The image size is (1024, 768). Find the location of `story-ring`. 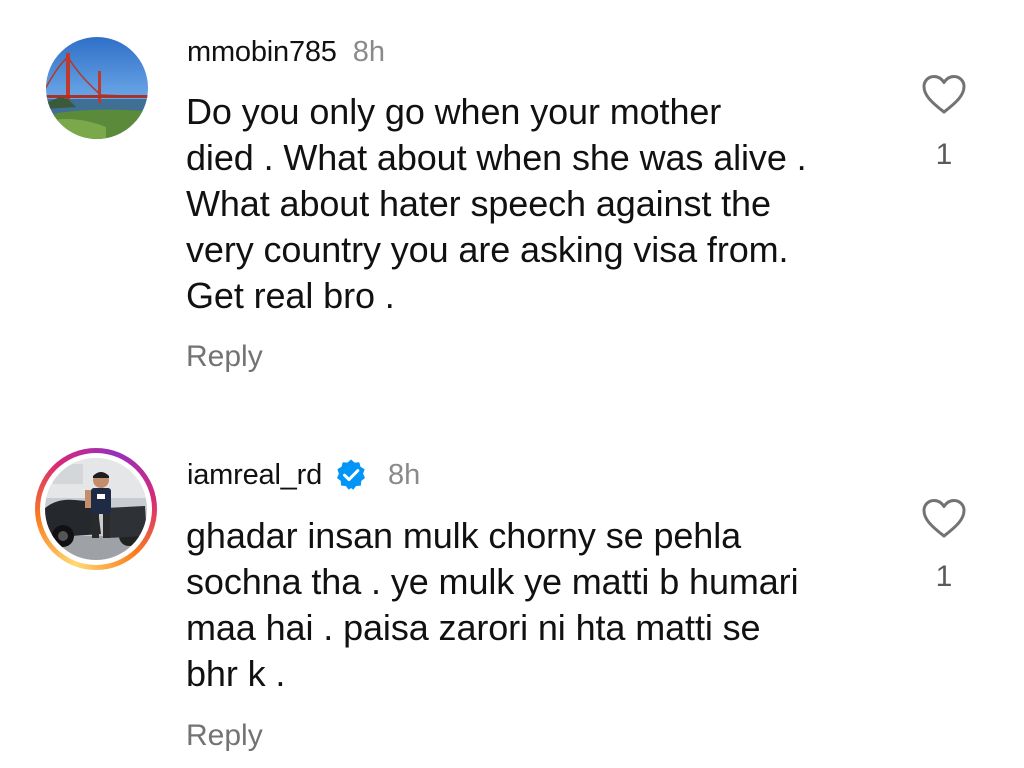

story-ring is located at coordinates (96, 509).